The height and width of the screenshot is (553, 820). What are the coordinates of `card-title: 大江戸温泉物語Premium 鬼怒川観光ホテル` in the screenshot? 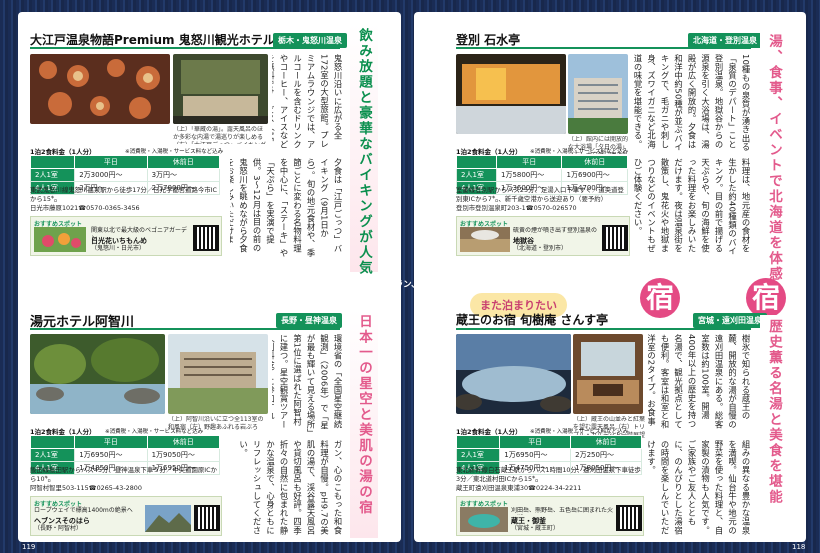 It's located at (152, 40).